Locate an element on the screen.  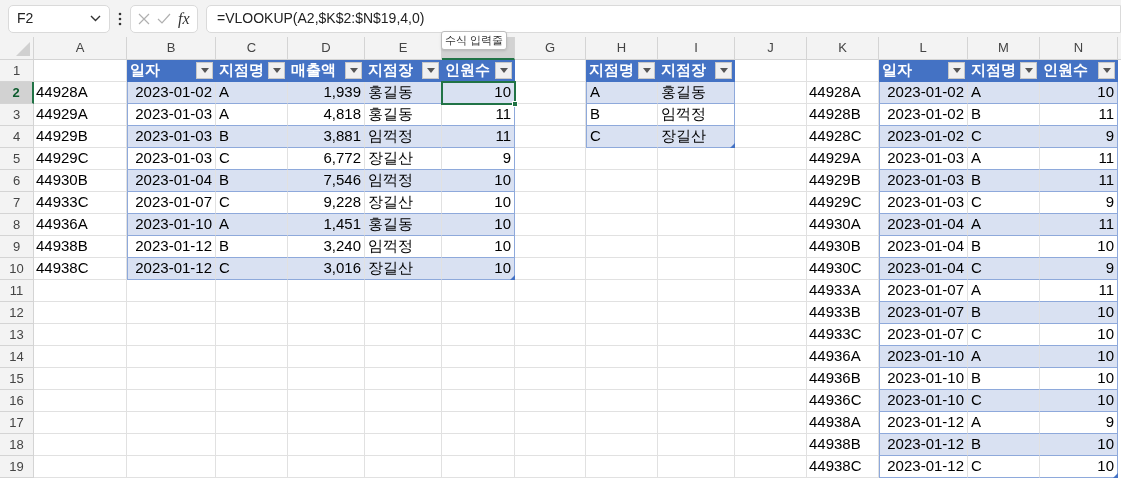
table-cell: 44929C is located at coordinates (80, 159).